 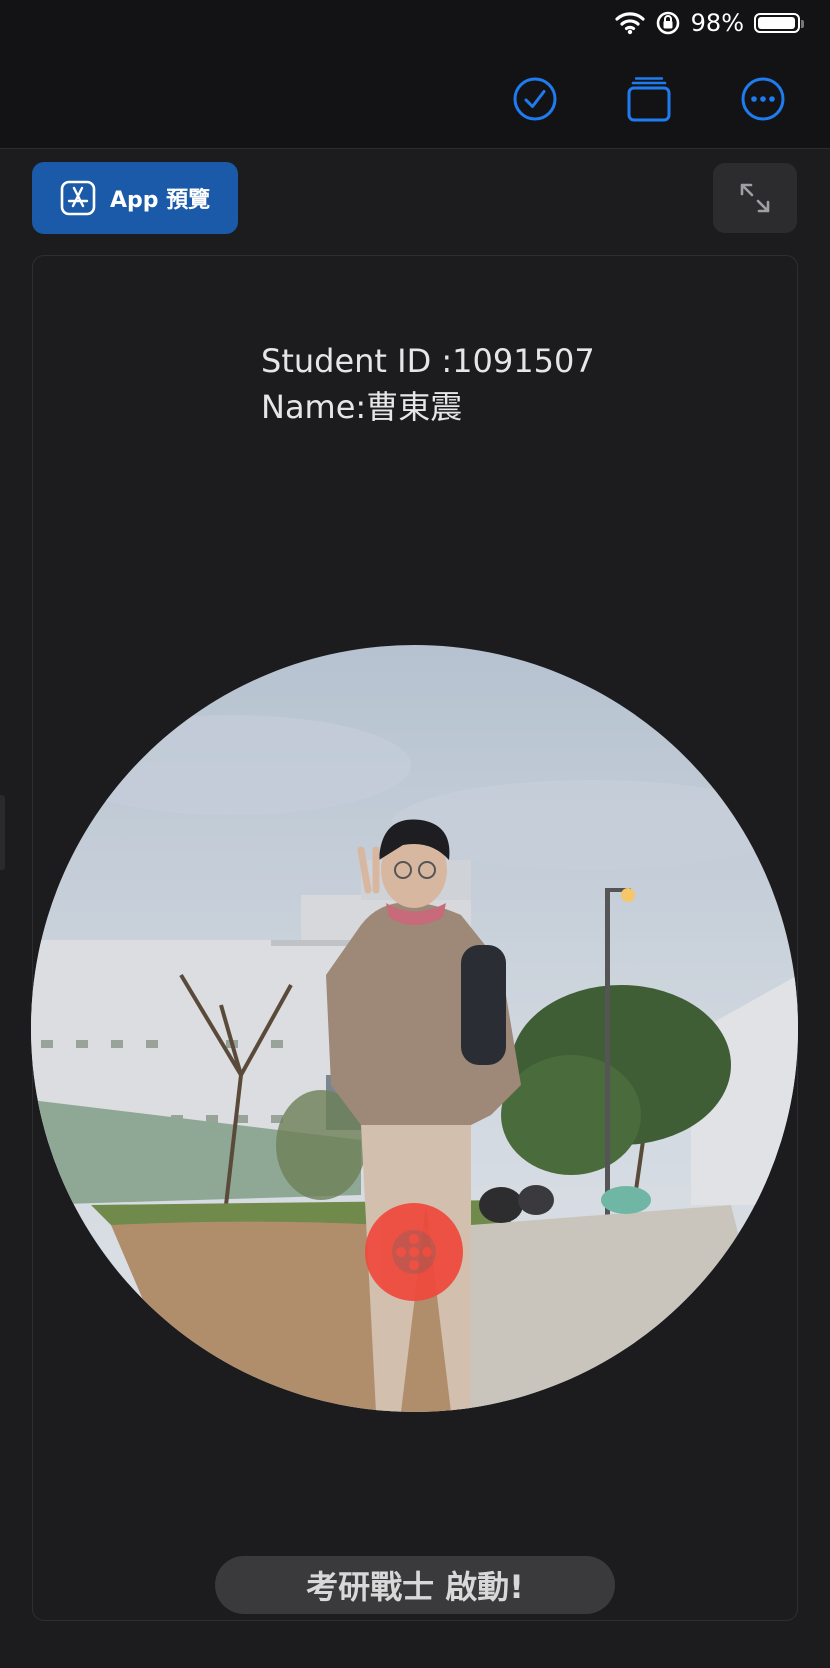 I want to click on record-button, so click(x=414, y=1252).